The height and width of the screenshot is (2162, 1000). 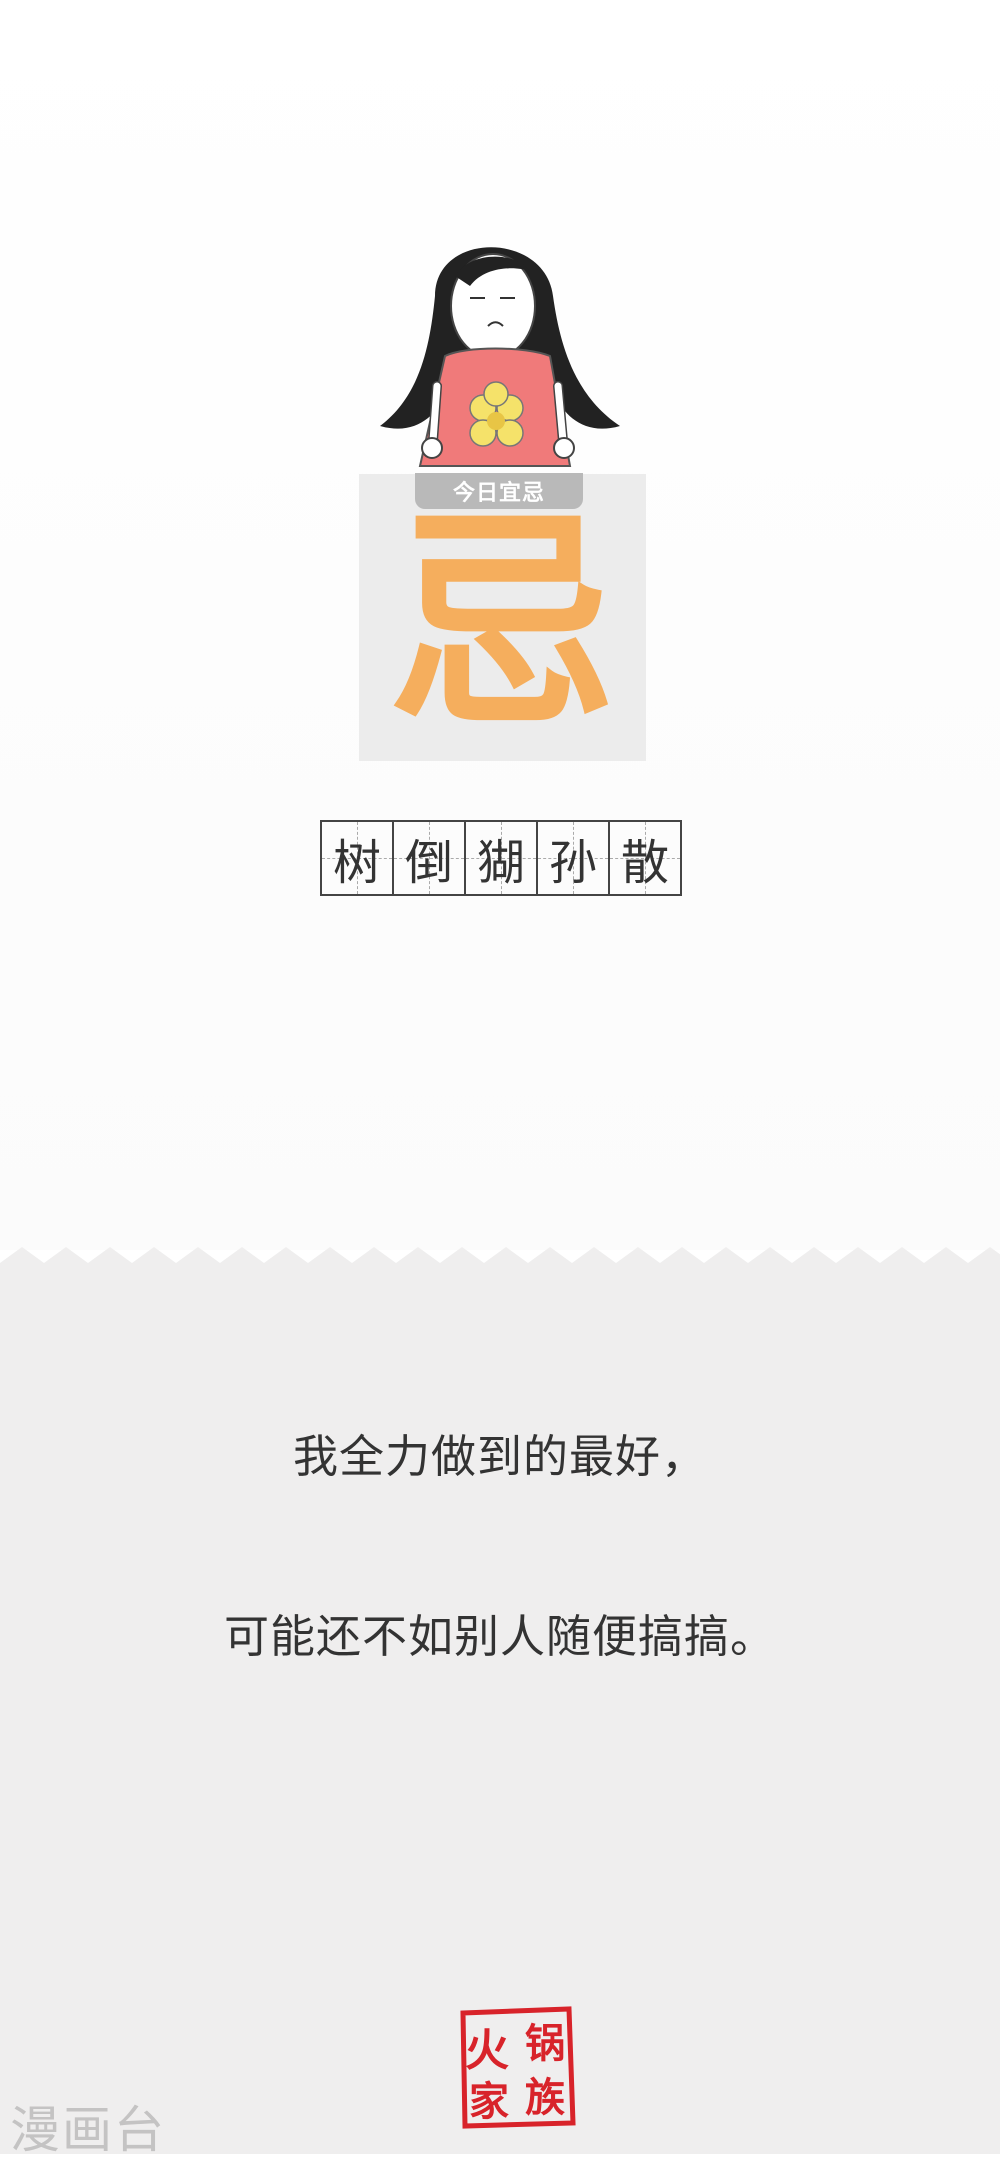 I want to click on idiom-grid: 树 倒 猢 孙 散, so click(x=501, y=858).